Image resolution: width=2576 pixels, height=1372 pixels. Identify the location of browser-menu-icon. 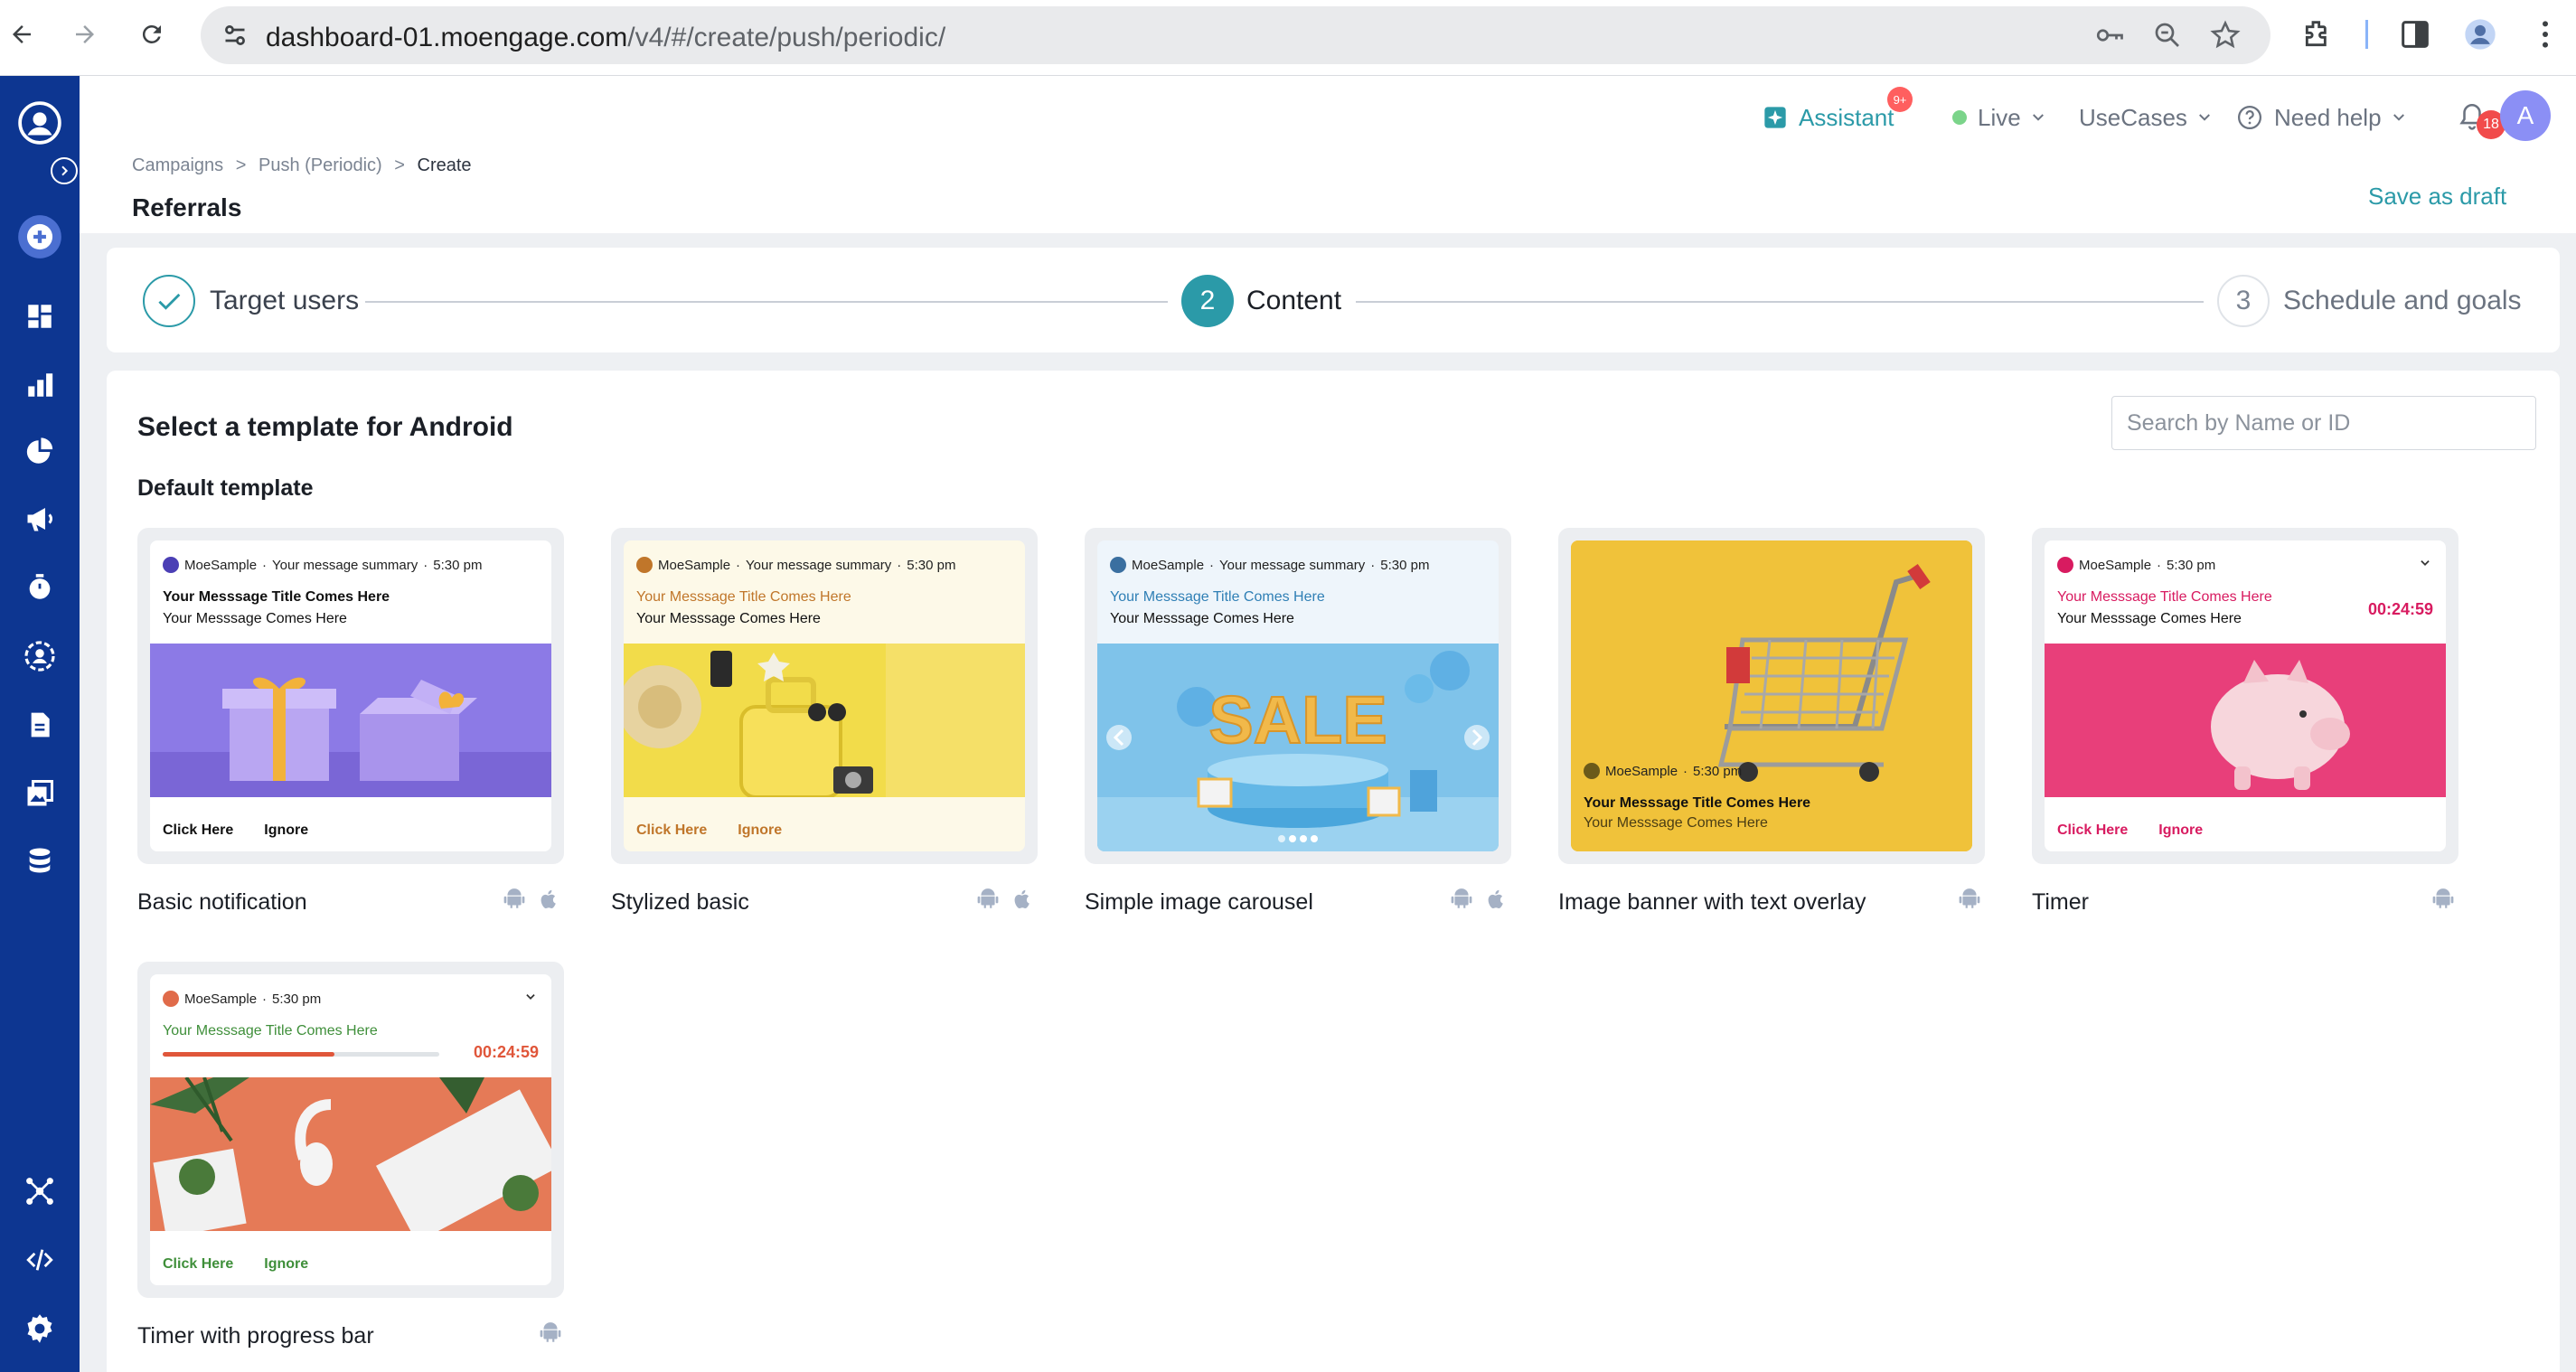
(2545, 34).